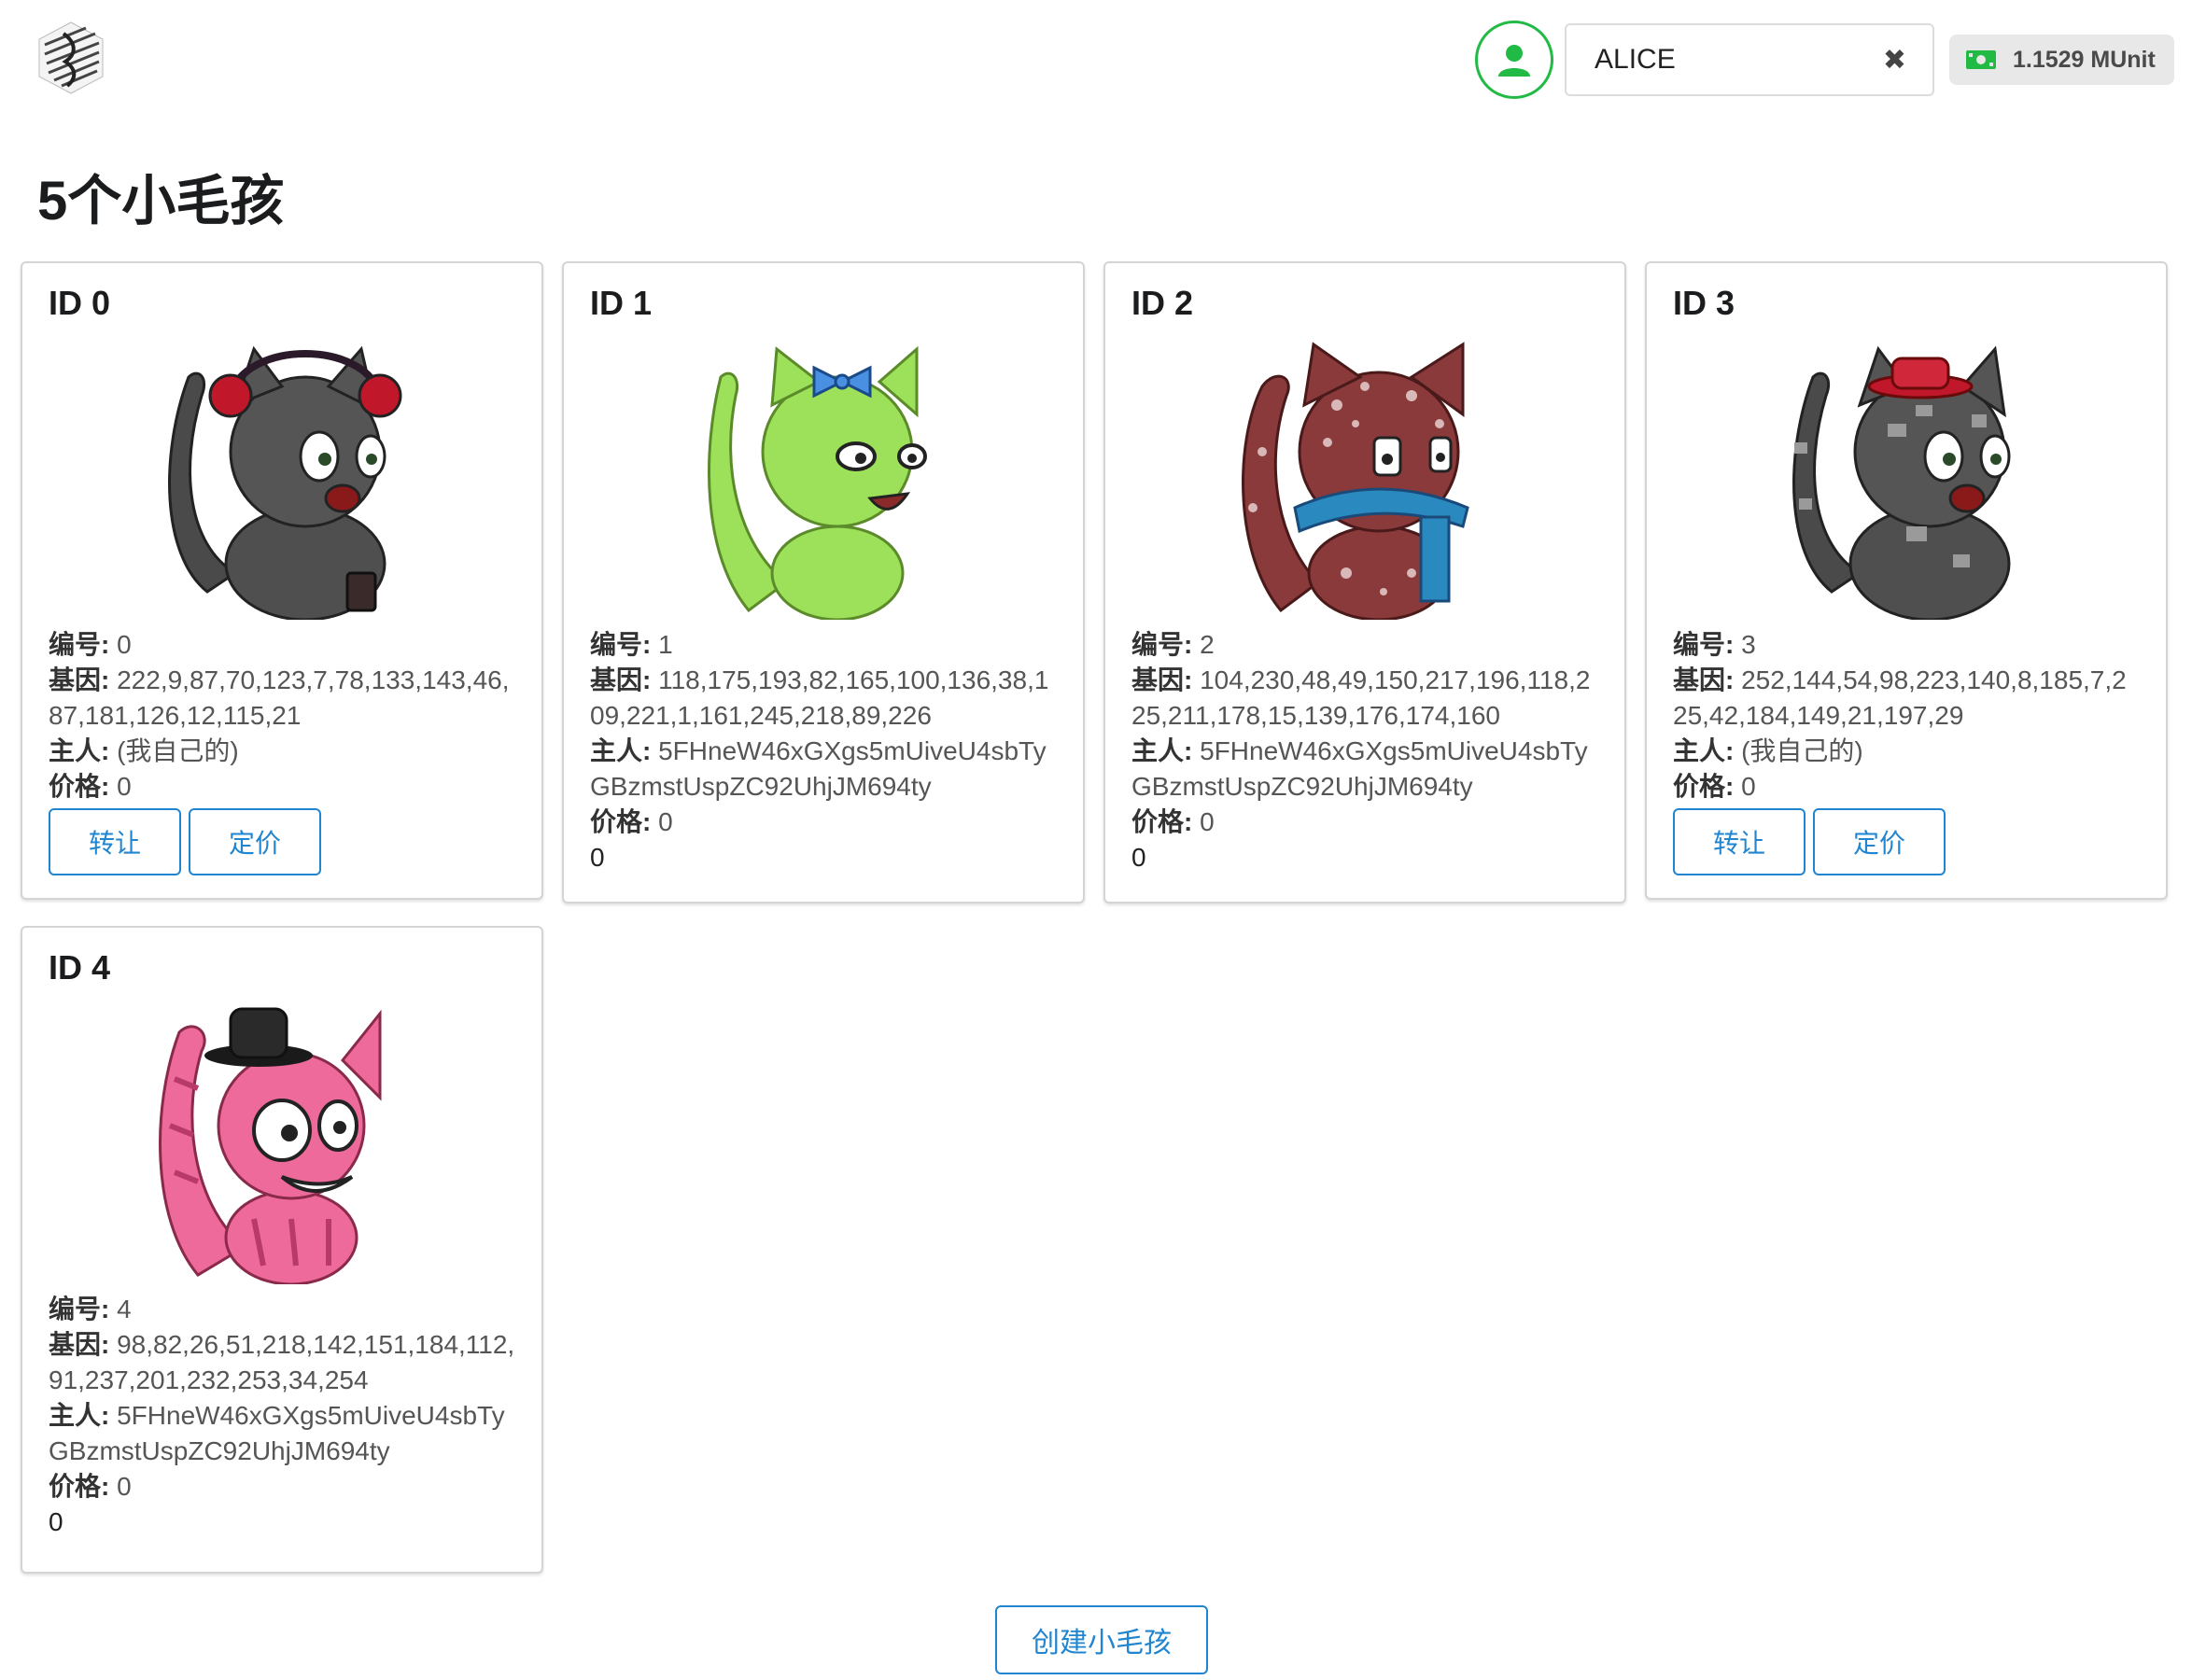 This screenshot has width=2192, height=1680. What do you see at coordinates (1906, 645) in the screenshot?
I see `kitty-number-row: 编号: 3` at bounding box center [1906, 645].